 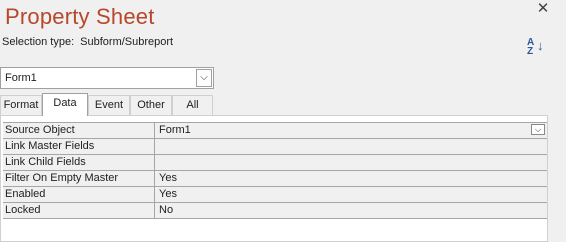 What do you see at coordinates (107, 78) in the screenshot?
I see `object-selector: Form1 ⌵` at bounding box center [107, 78].